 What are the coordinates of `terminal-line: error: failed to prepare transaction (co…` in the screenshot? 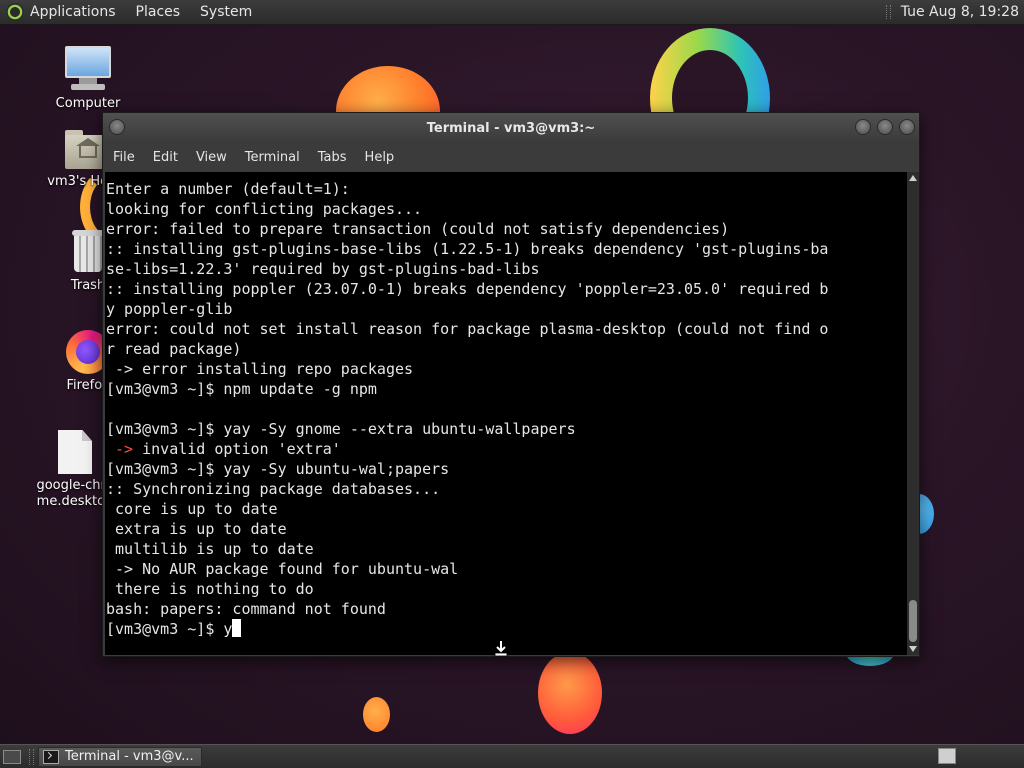 It's located at (418, 229).